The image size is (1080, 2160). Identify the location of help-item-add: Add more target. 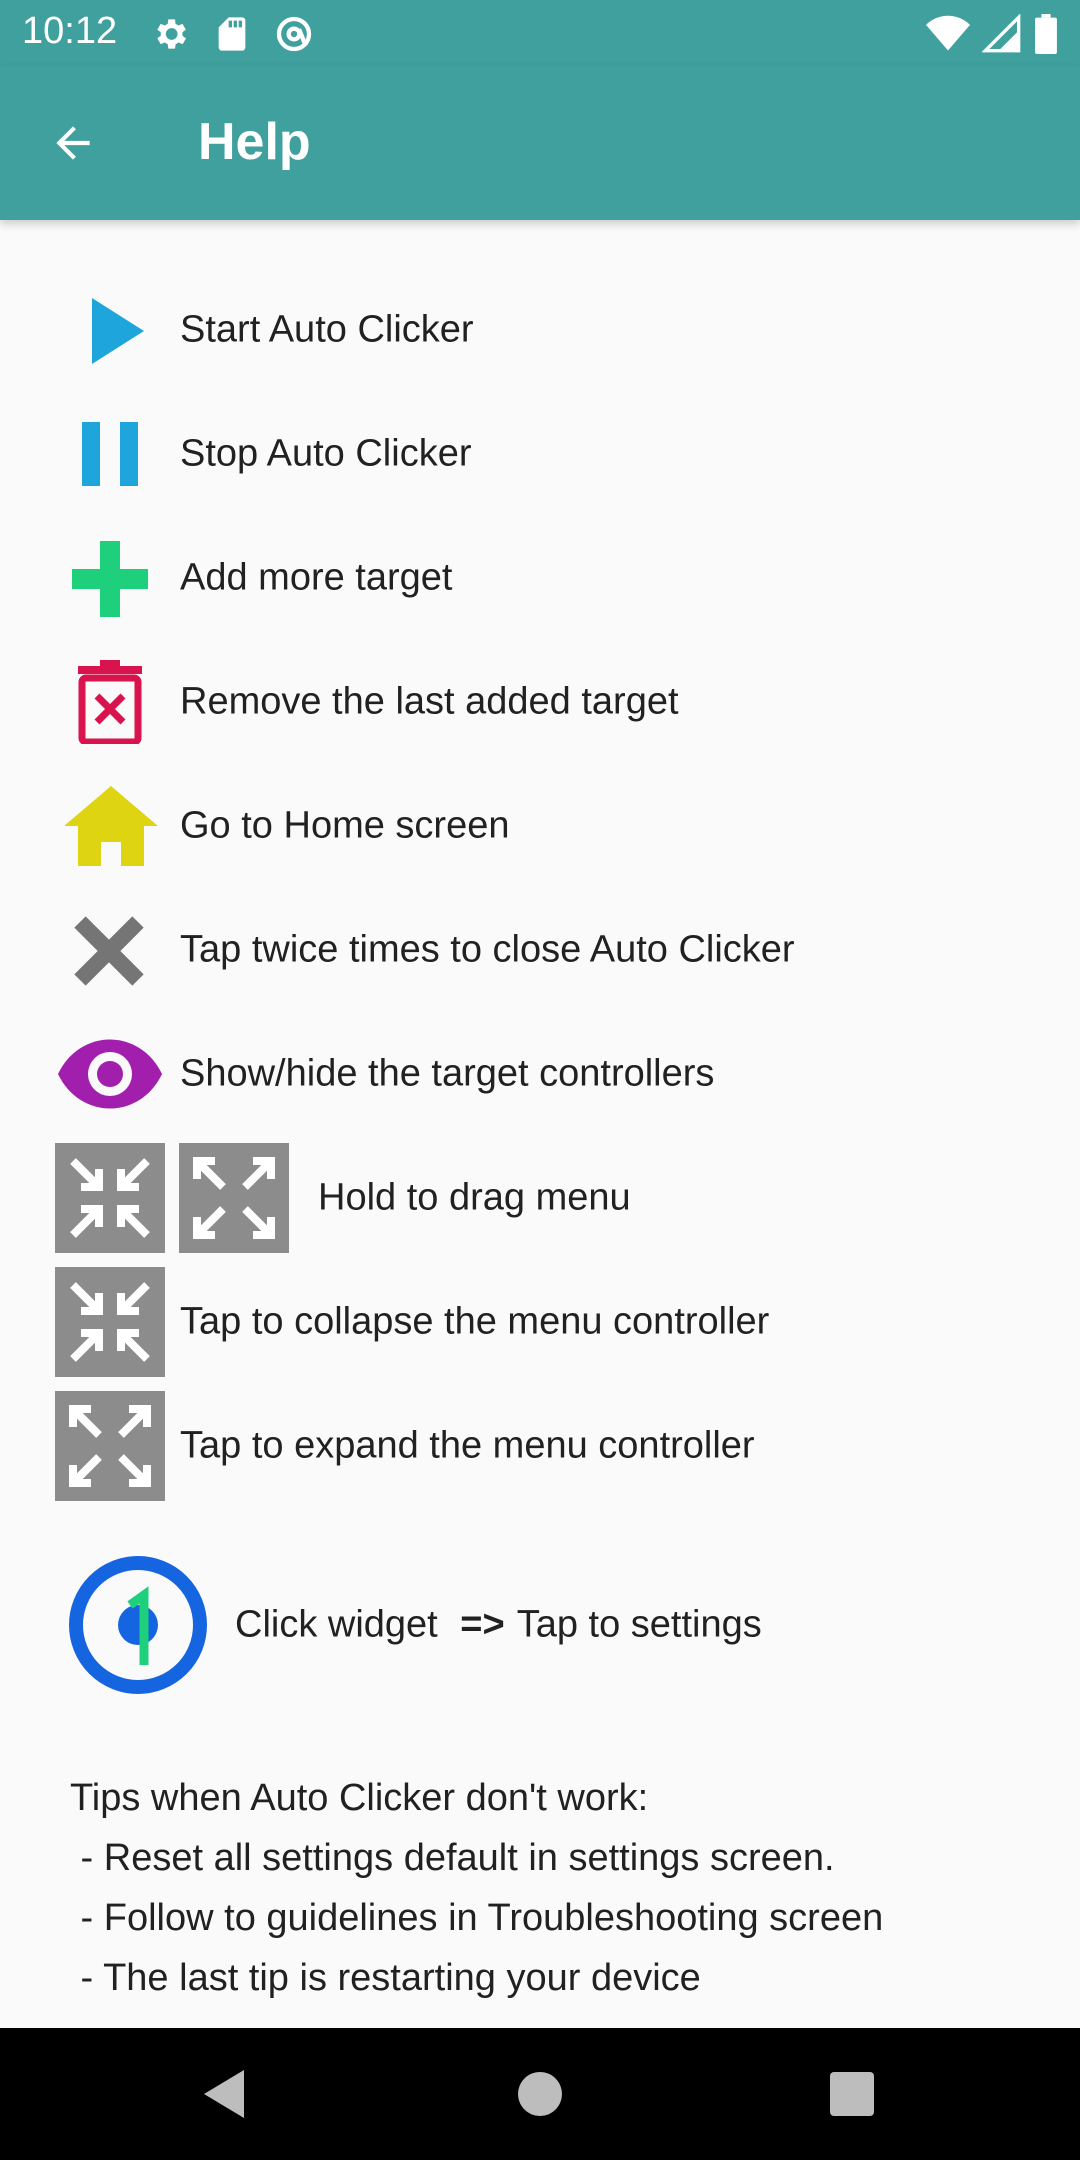
(540, 578).